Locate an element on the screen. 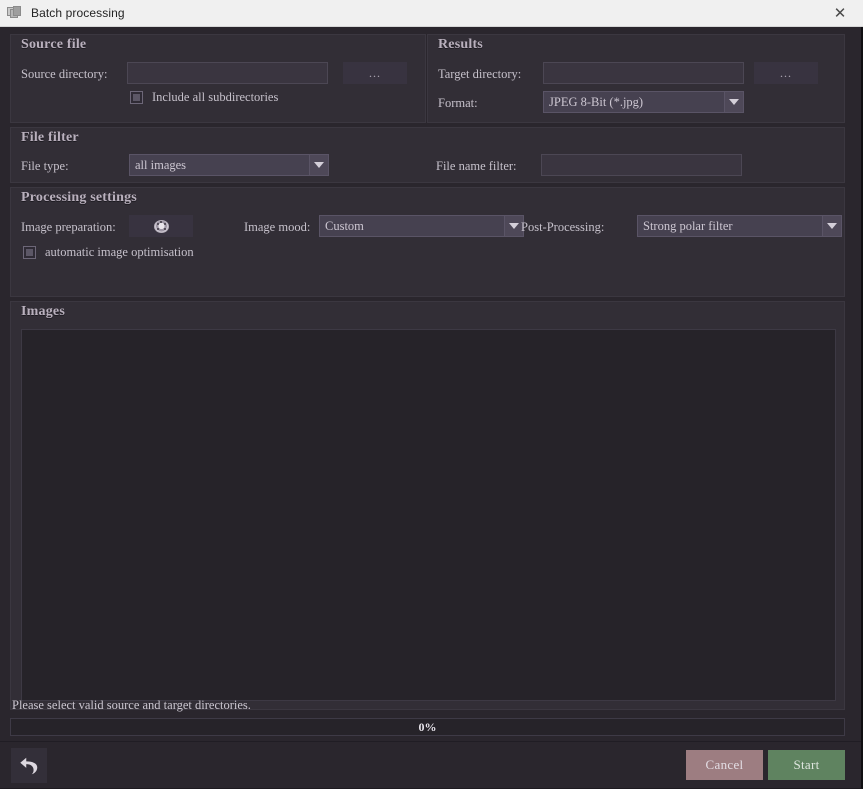  gear-icon is located at coordinates (161, 226).